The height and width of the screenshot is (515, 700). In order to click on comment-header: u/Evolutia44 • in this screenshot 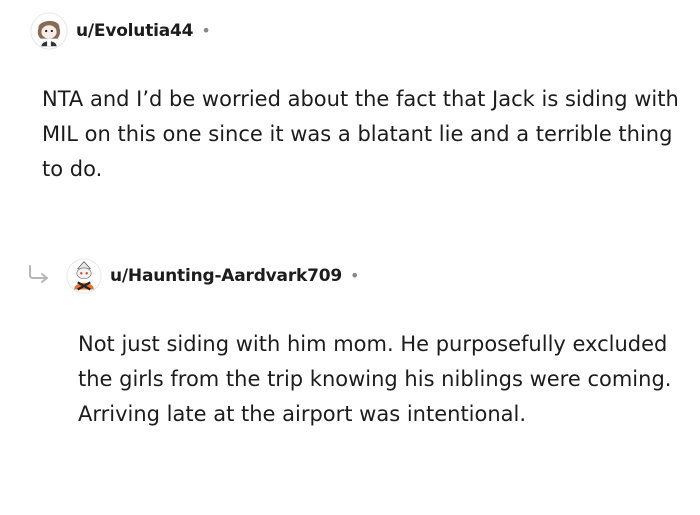, I will do `click(120, 31)`.